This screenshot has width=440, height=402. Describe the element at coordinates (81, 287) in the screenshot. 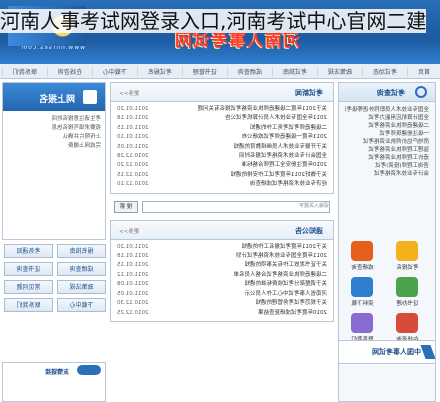

I see `link-button: 政策法规` at that location.